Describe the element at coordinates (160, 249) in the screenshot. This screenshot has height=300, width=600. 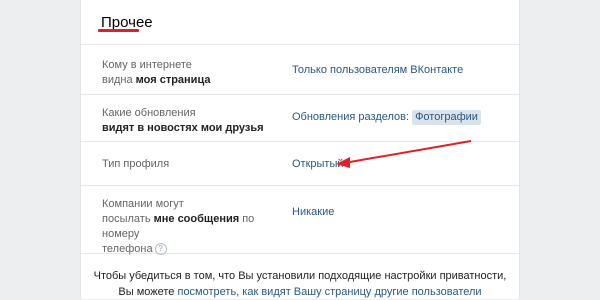
I see `help-icon: ?` at that location.